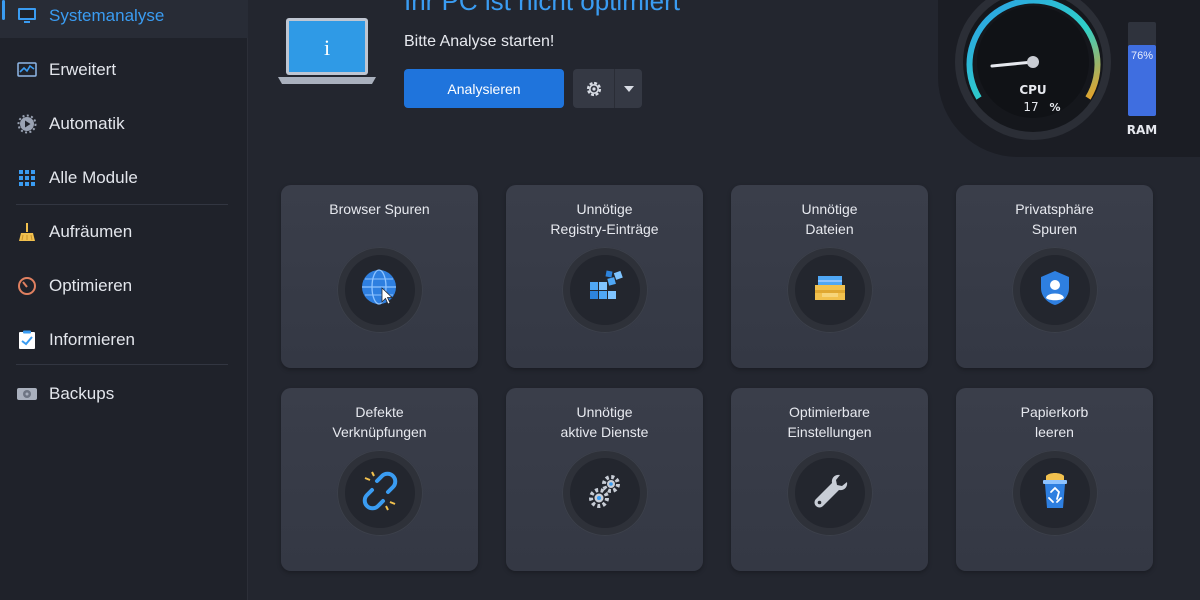  What do you see at coordinates (542, 8) in the screenshot?
I see `page-title: Ihr PC ist nicht optimiert` at bounding box center [542, 8].